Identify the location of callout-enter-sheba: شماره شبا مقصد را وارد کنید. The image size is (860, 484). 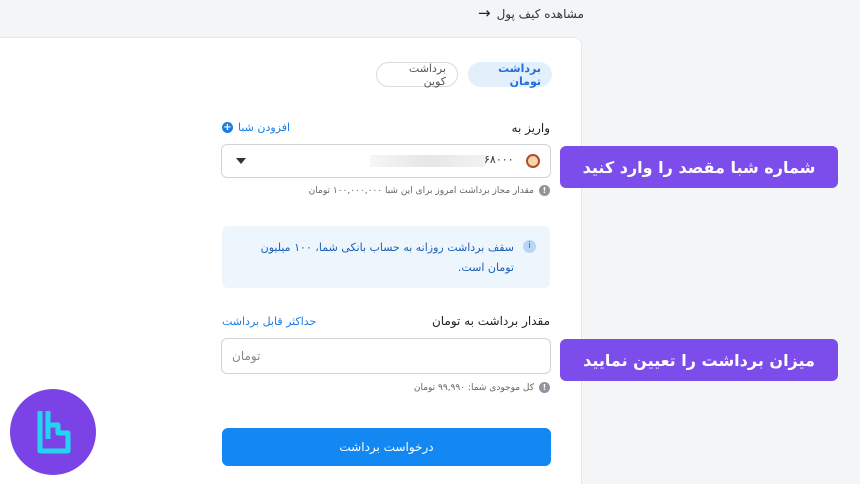
(699, 167).